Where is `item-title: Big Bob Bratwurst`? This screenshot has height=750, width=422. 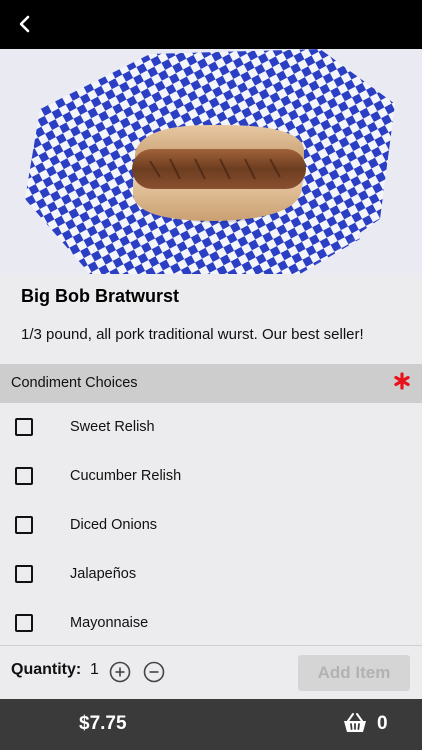 item-title: Big Bob Bratwurst is located at coordinates (100, 296).